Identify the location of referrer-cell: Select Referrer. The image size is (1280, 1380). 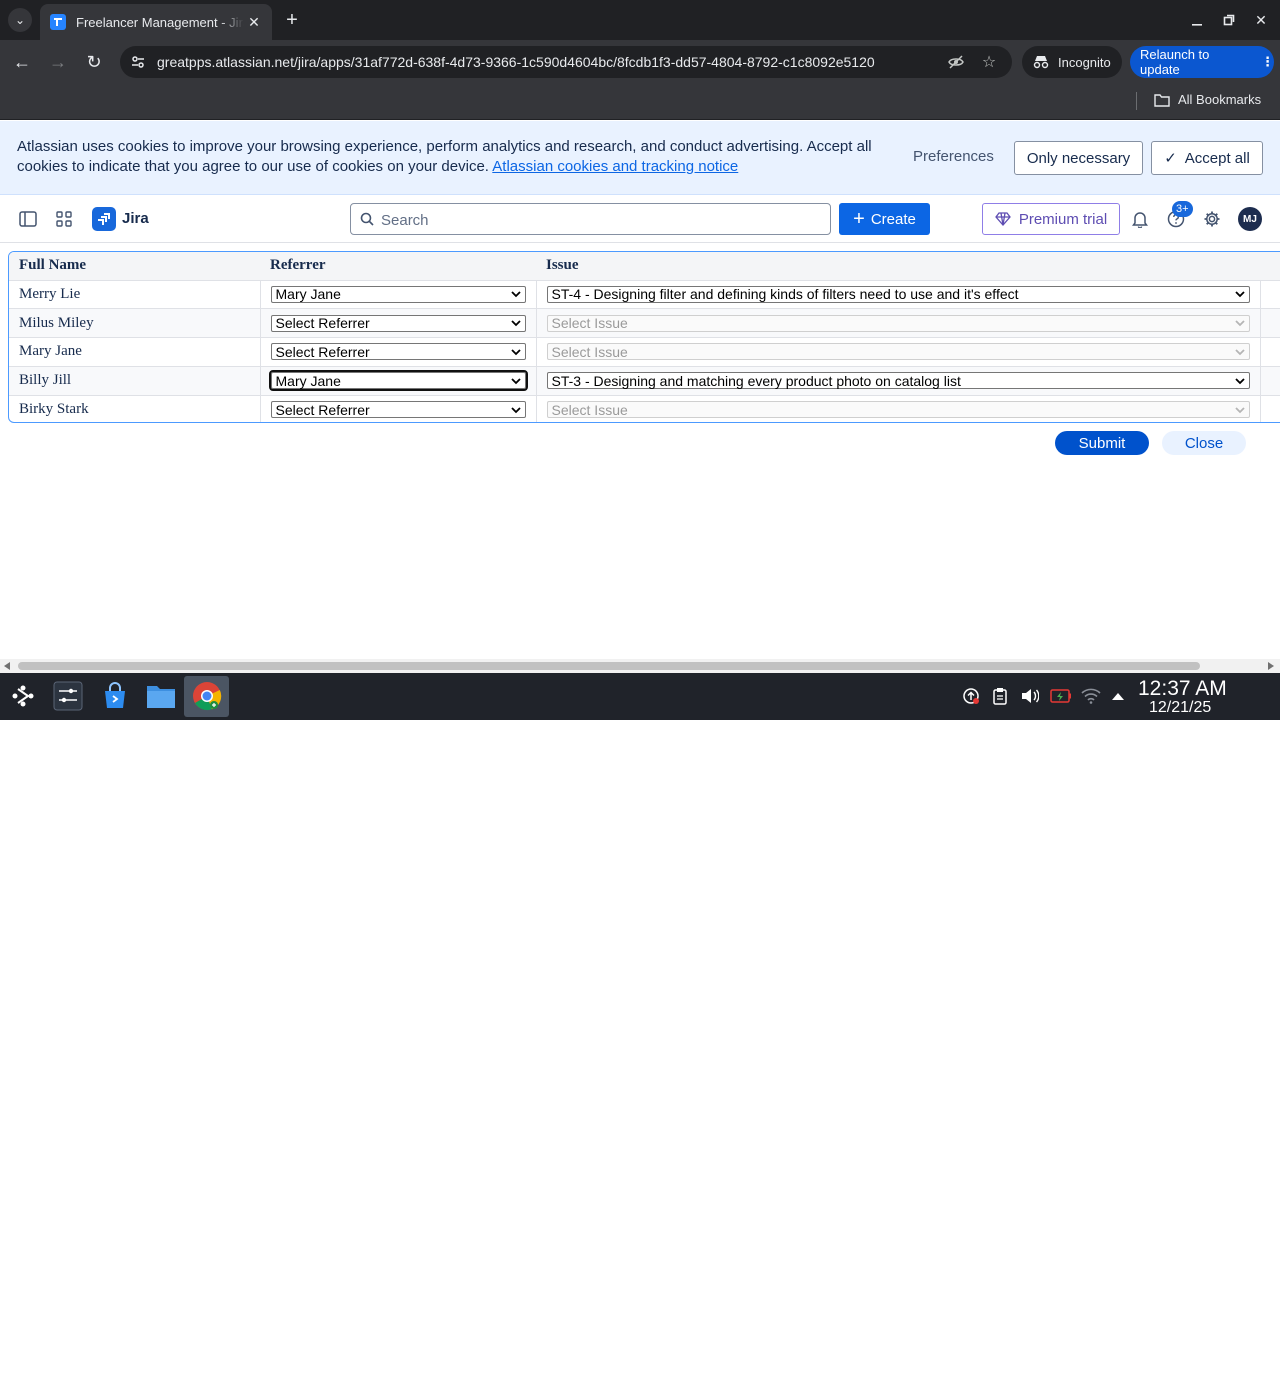
(397, 323).